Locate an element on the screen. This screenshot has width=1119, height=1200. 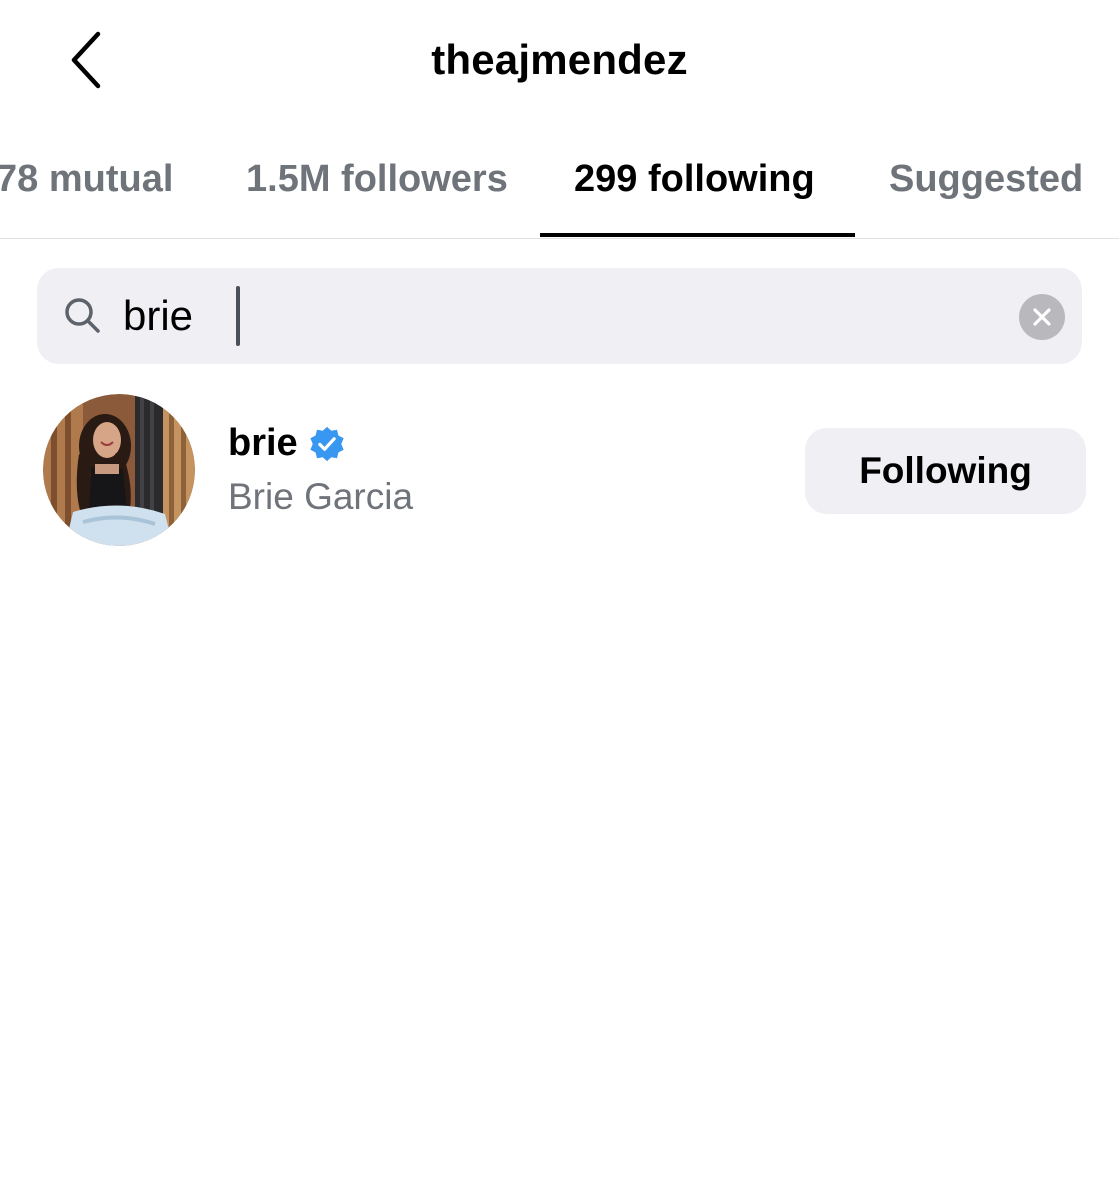
profile-photo is located at coordinates (119, 470).